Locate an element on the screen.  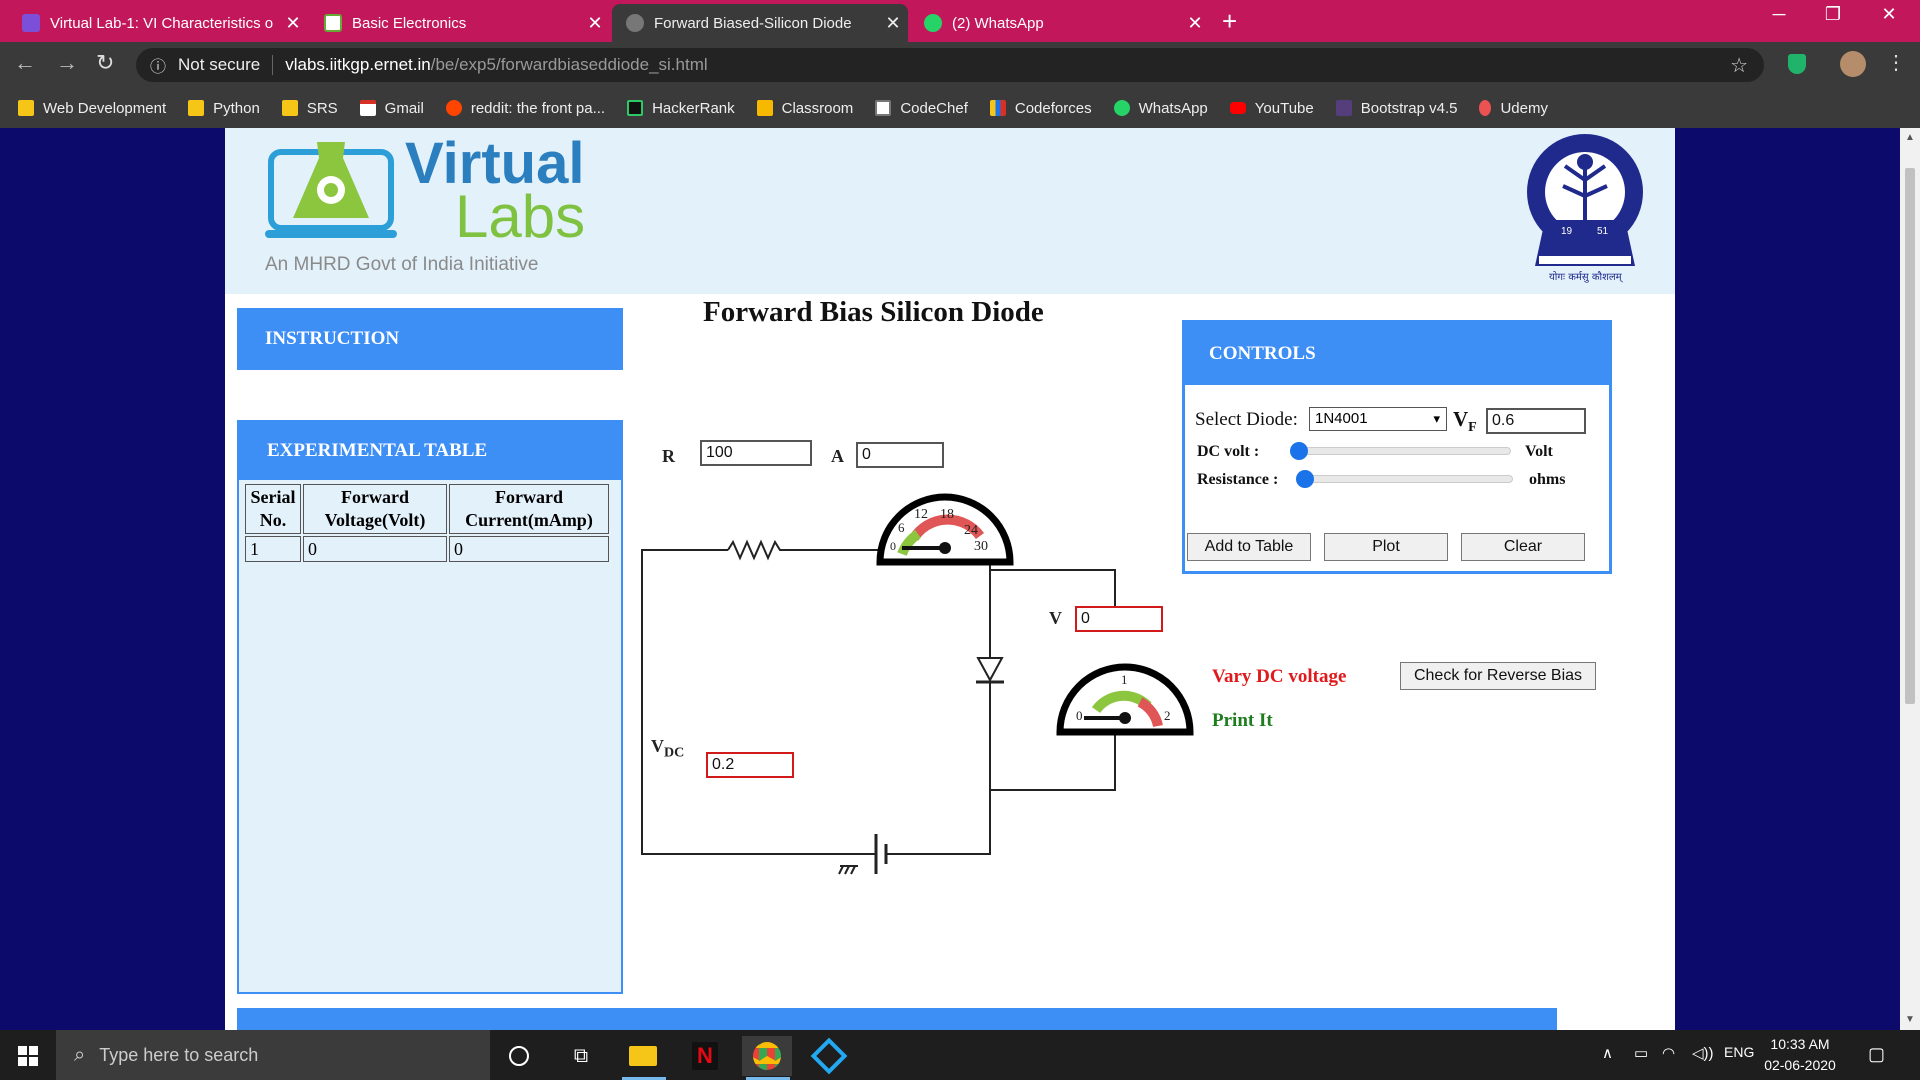
svg-text: 12 is located at coordinates (921, 514).